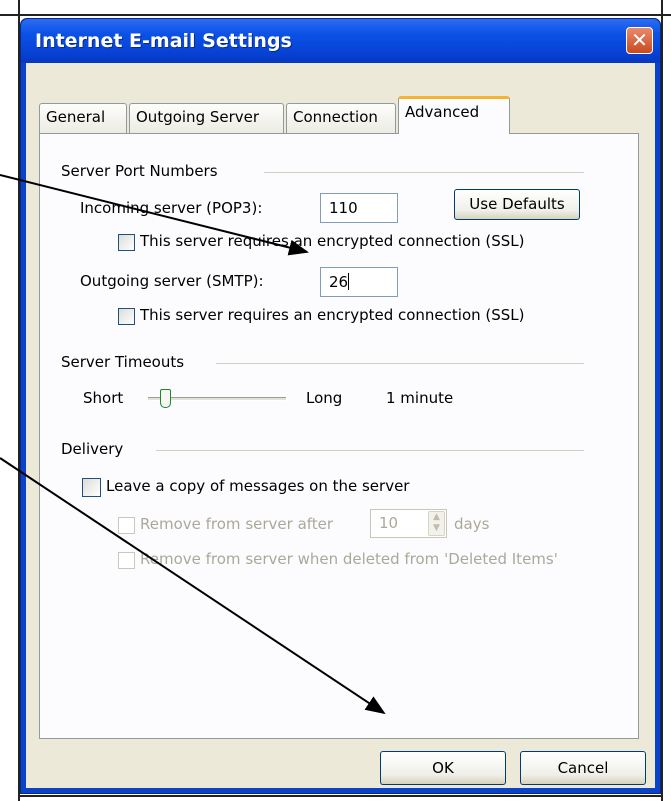 This screenshot has width=671, height=801. I want to click on tab-advanced: Advanced, so click(454, 115).